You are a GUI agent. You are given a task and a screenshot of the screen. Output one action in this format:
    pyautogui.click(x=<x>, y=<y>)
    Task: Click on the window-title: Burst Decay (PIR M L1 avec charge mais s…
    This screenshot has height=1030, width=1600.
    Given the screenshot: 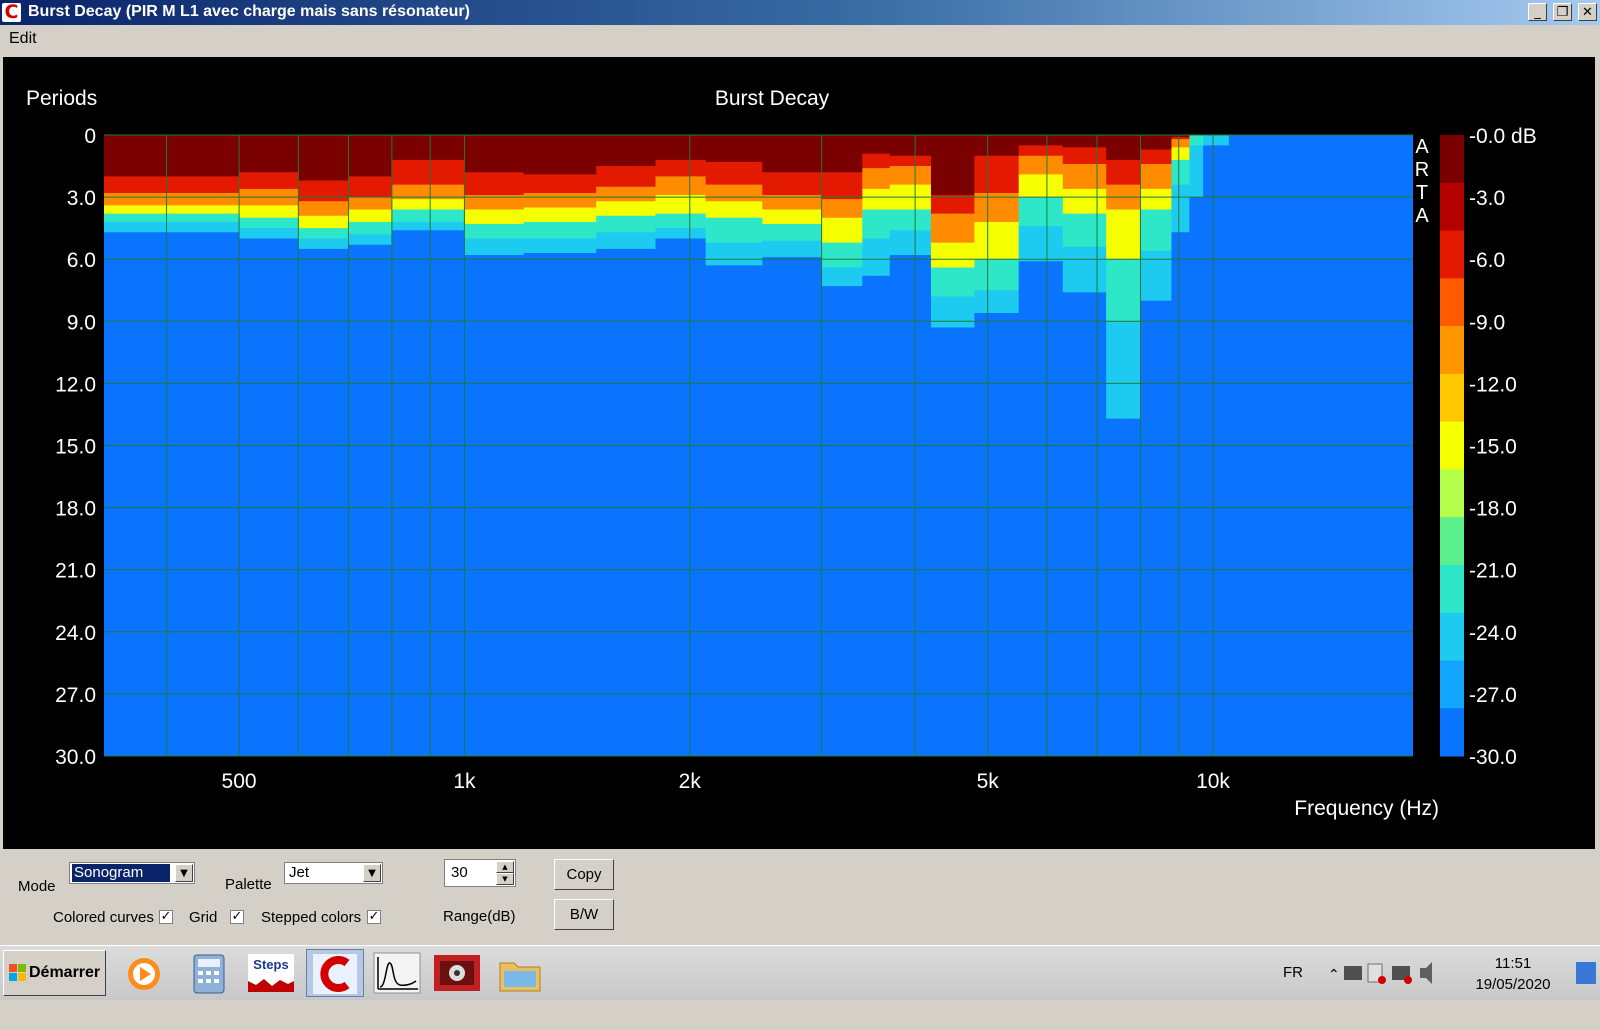 What is the action you would take?
    pyautogui.click(x=249, y=11)
    